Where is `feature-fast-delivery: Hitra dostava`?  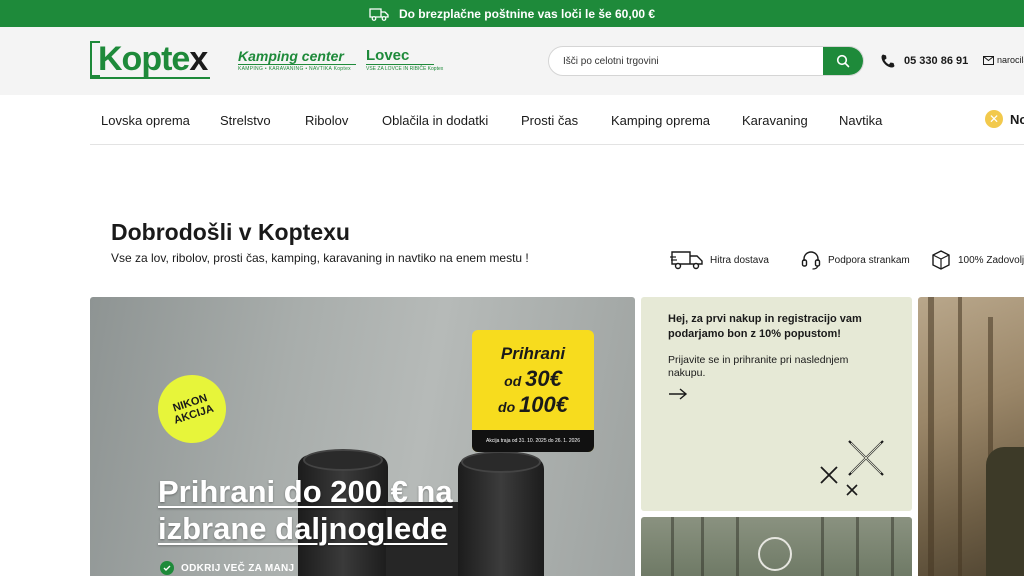
feature-fast-delivery: Hitra dostava is located at coordinates (719, 260).